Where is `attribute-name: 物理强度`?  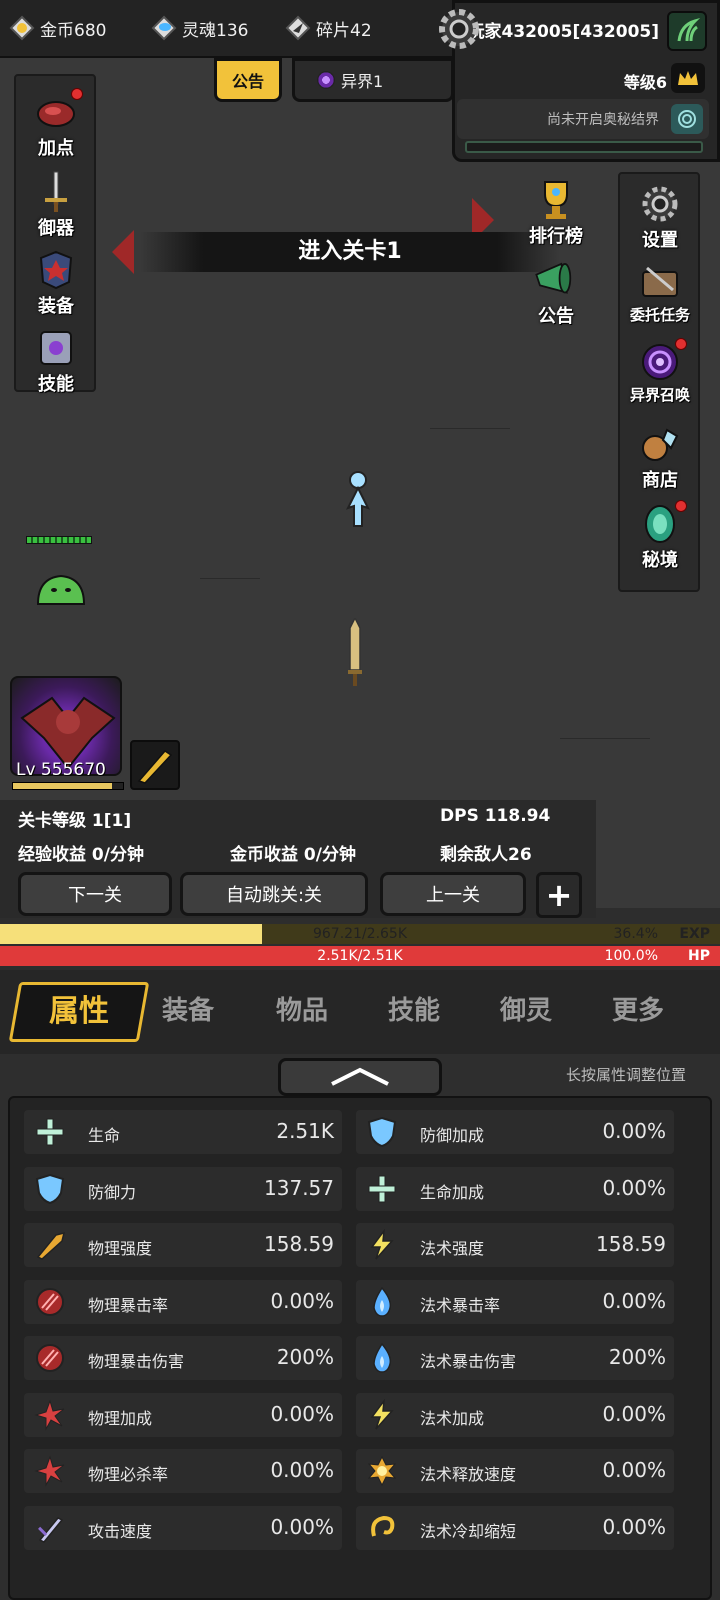
attribute-name: 物理强度 is located at coordinates (120, 1248).